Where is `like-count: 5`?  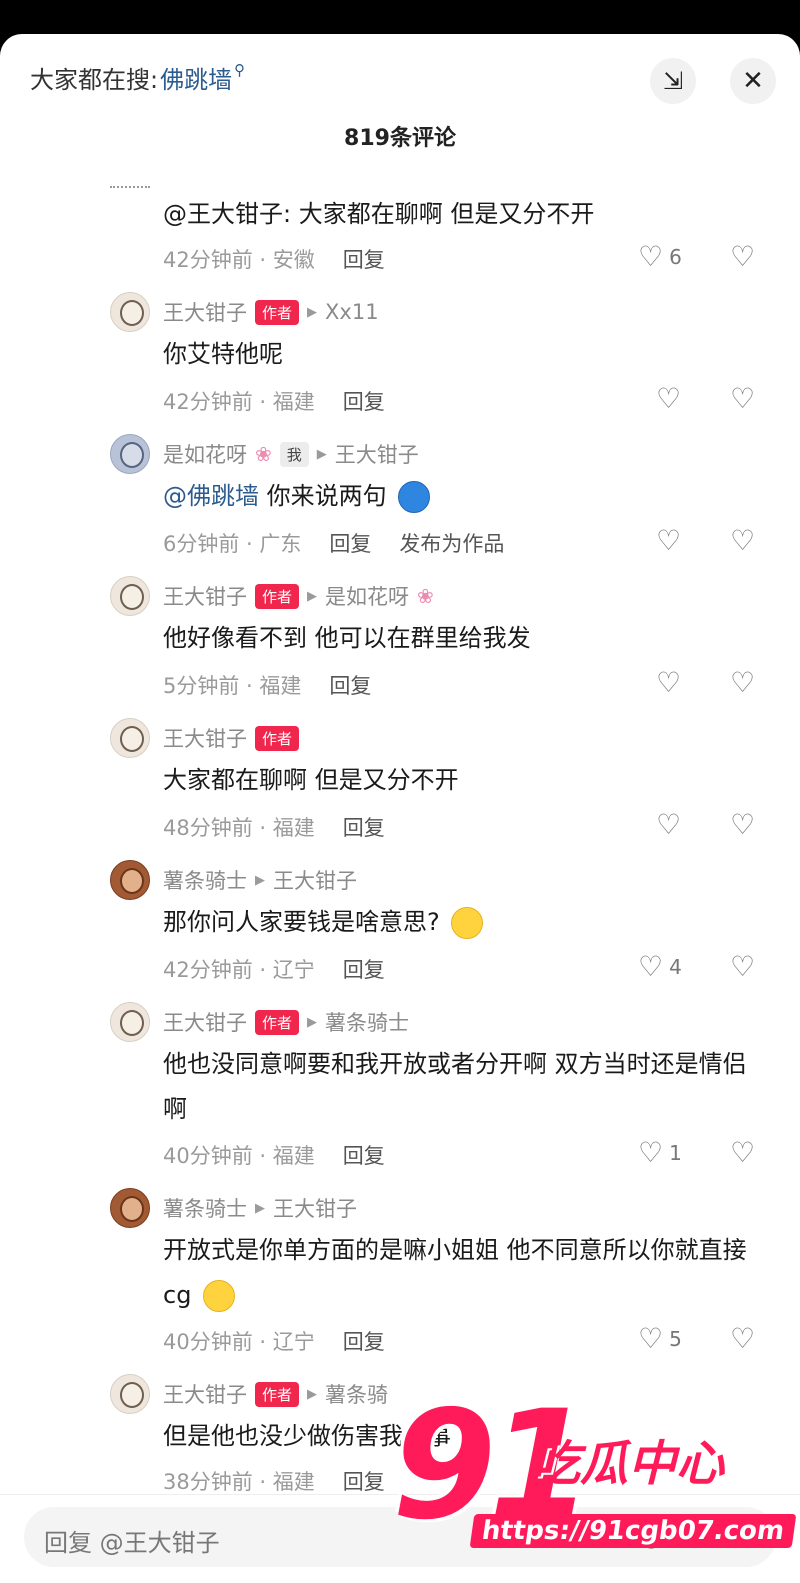 like-count: 5 is located at coordinates (675, 1338).